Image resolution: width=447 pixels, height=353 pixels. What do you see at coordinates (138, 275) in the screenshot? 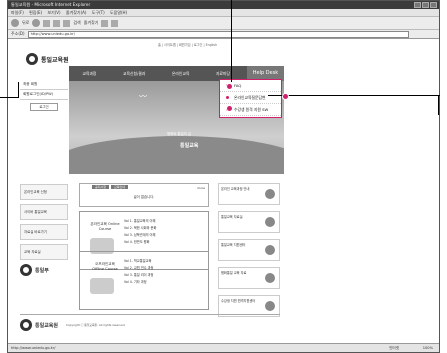
I see `course-item: Vol 3. 통일 리더 과정` at bounding box center [138, 275].